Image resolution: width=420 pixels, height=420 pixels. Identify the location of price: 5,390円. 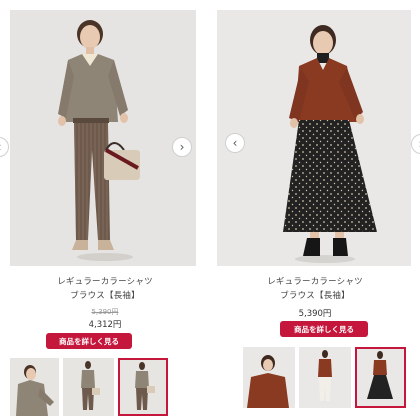
(315, 314).